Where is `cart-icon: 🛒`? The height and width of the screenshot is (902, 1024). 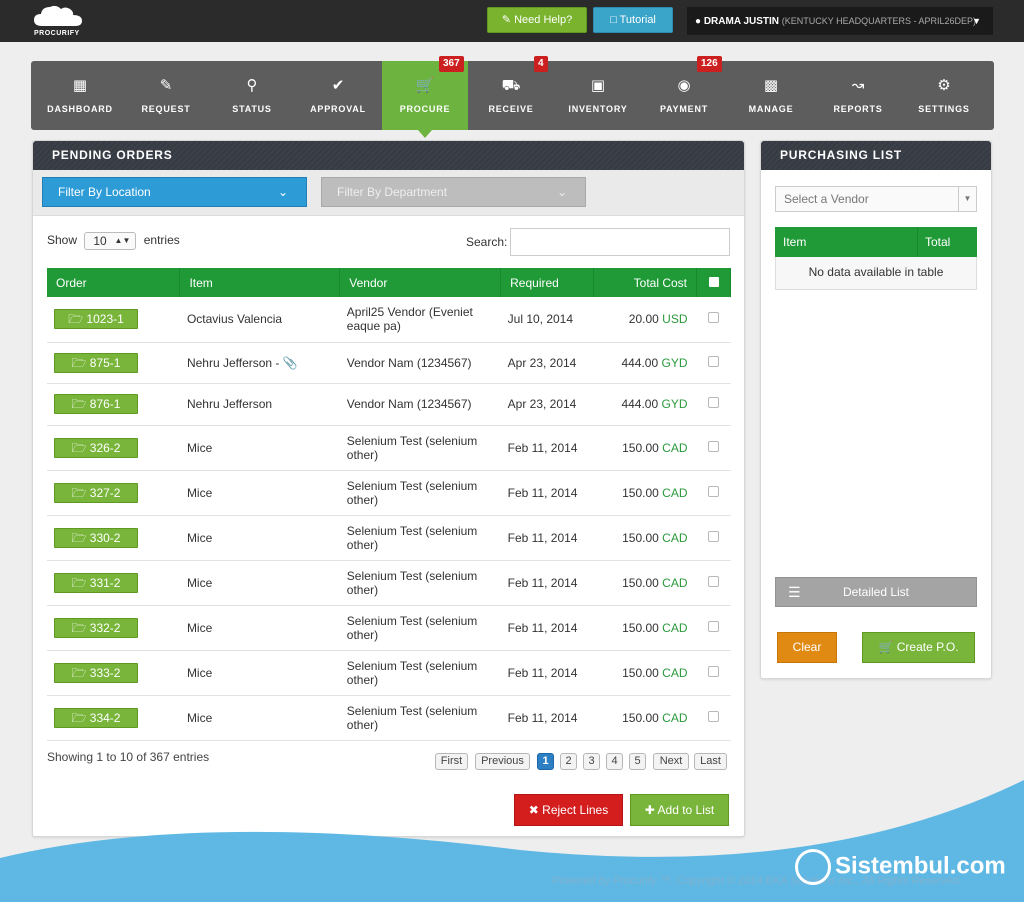 cart-icon: 🛒 is located at coordinates (886, 647).